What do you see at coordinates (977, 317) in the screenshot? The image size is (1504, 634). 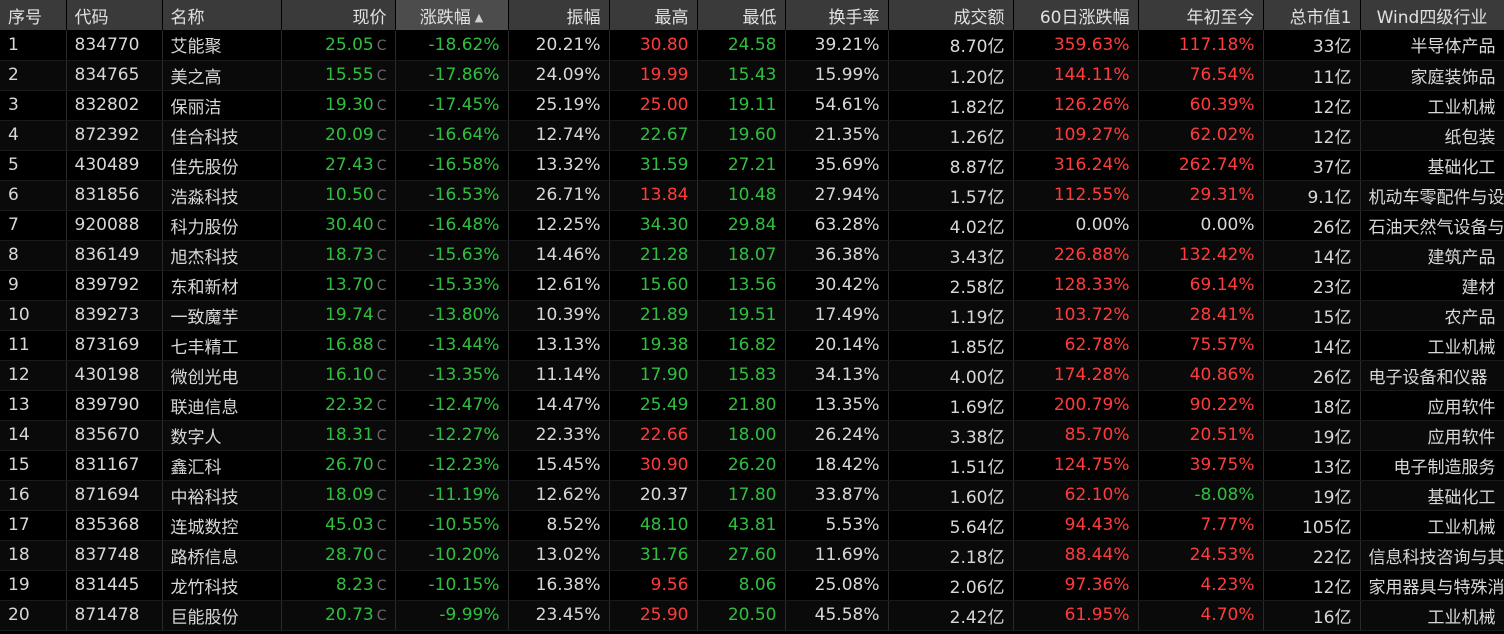 I see `cell-amount-text: 1.19亿` at bounding box center [977, 317].